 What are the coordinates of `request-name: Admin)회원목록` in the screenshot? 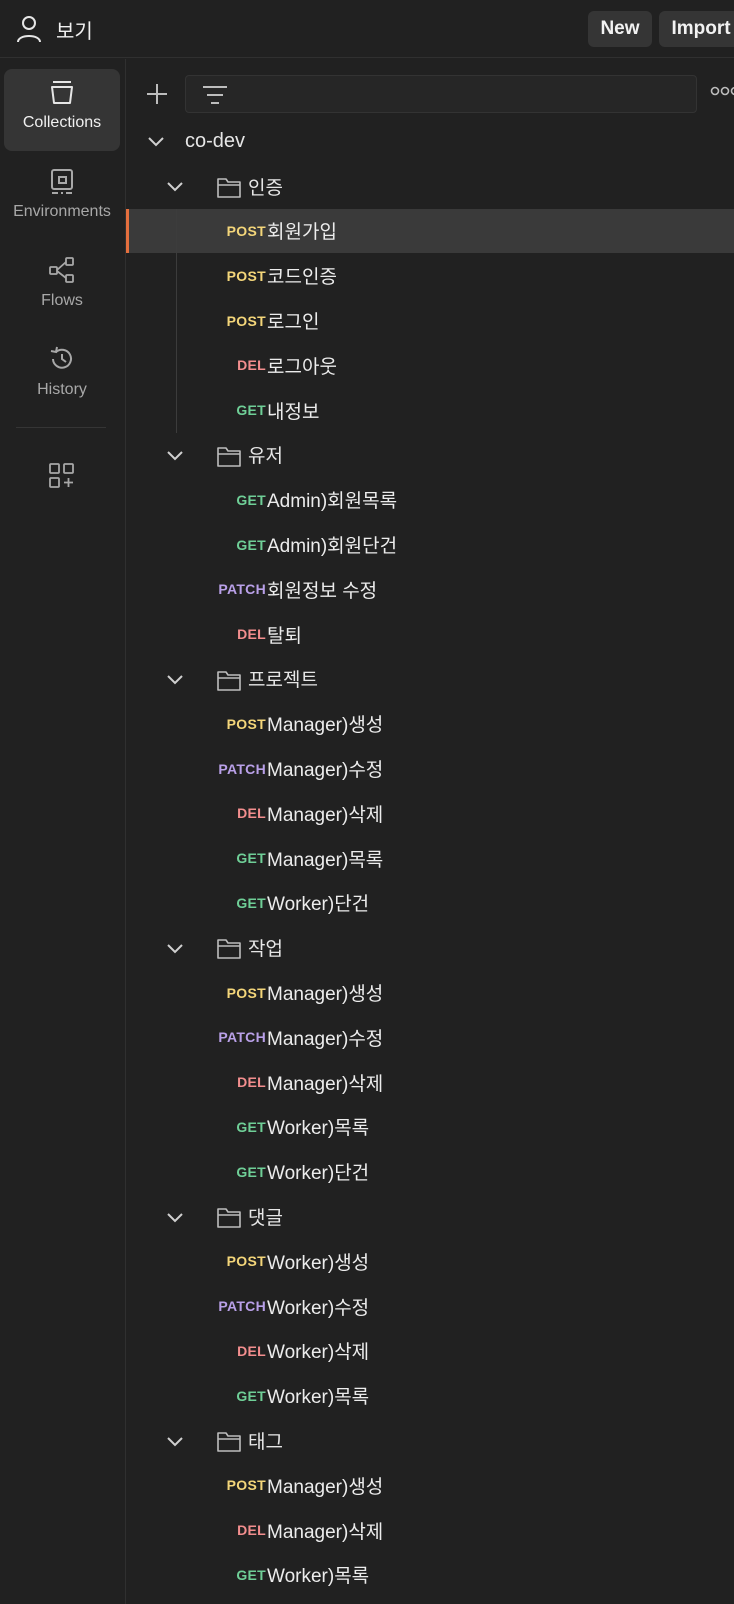 It's located at (332, 502).